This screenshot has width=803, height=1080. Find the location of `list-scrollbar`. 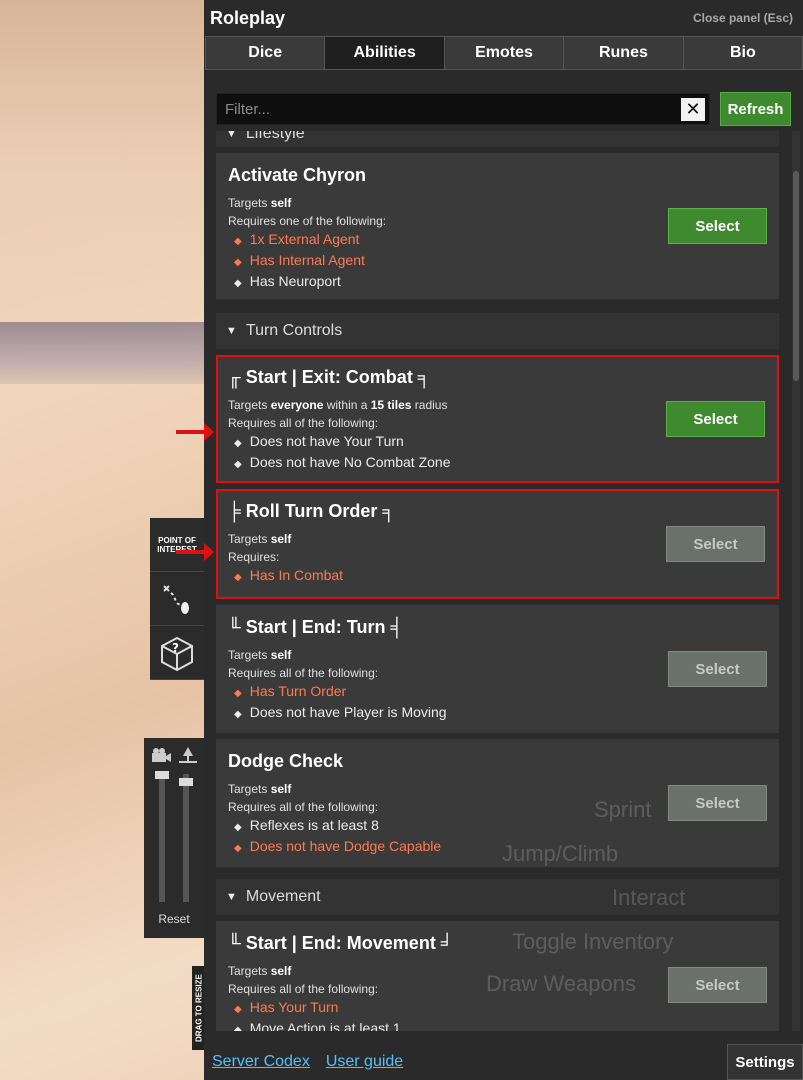

list-scrollbar is located at coordinates (796, 581).